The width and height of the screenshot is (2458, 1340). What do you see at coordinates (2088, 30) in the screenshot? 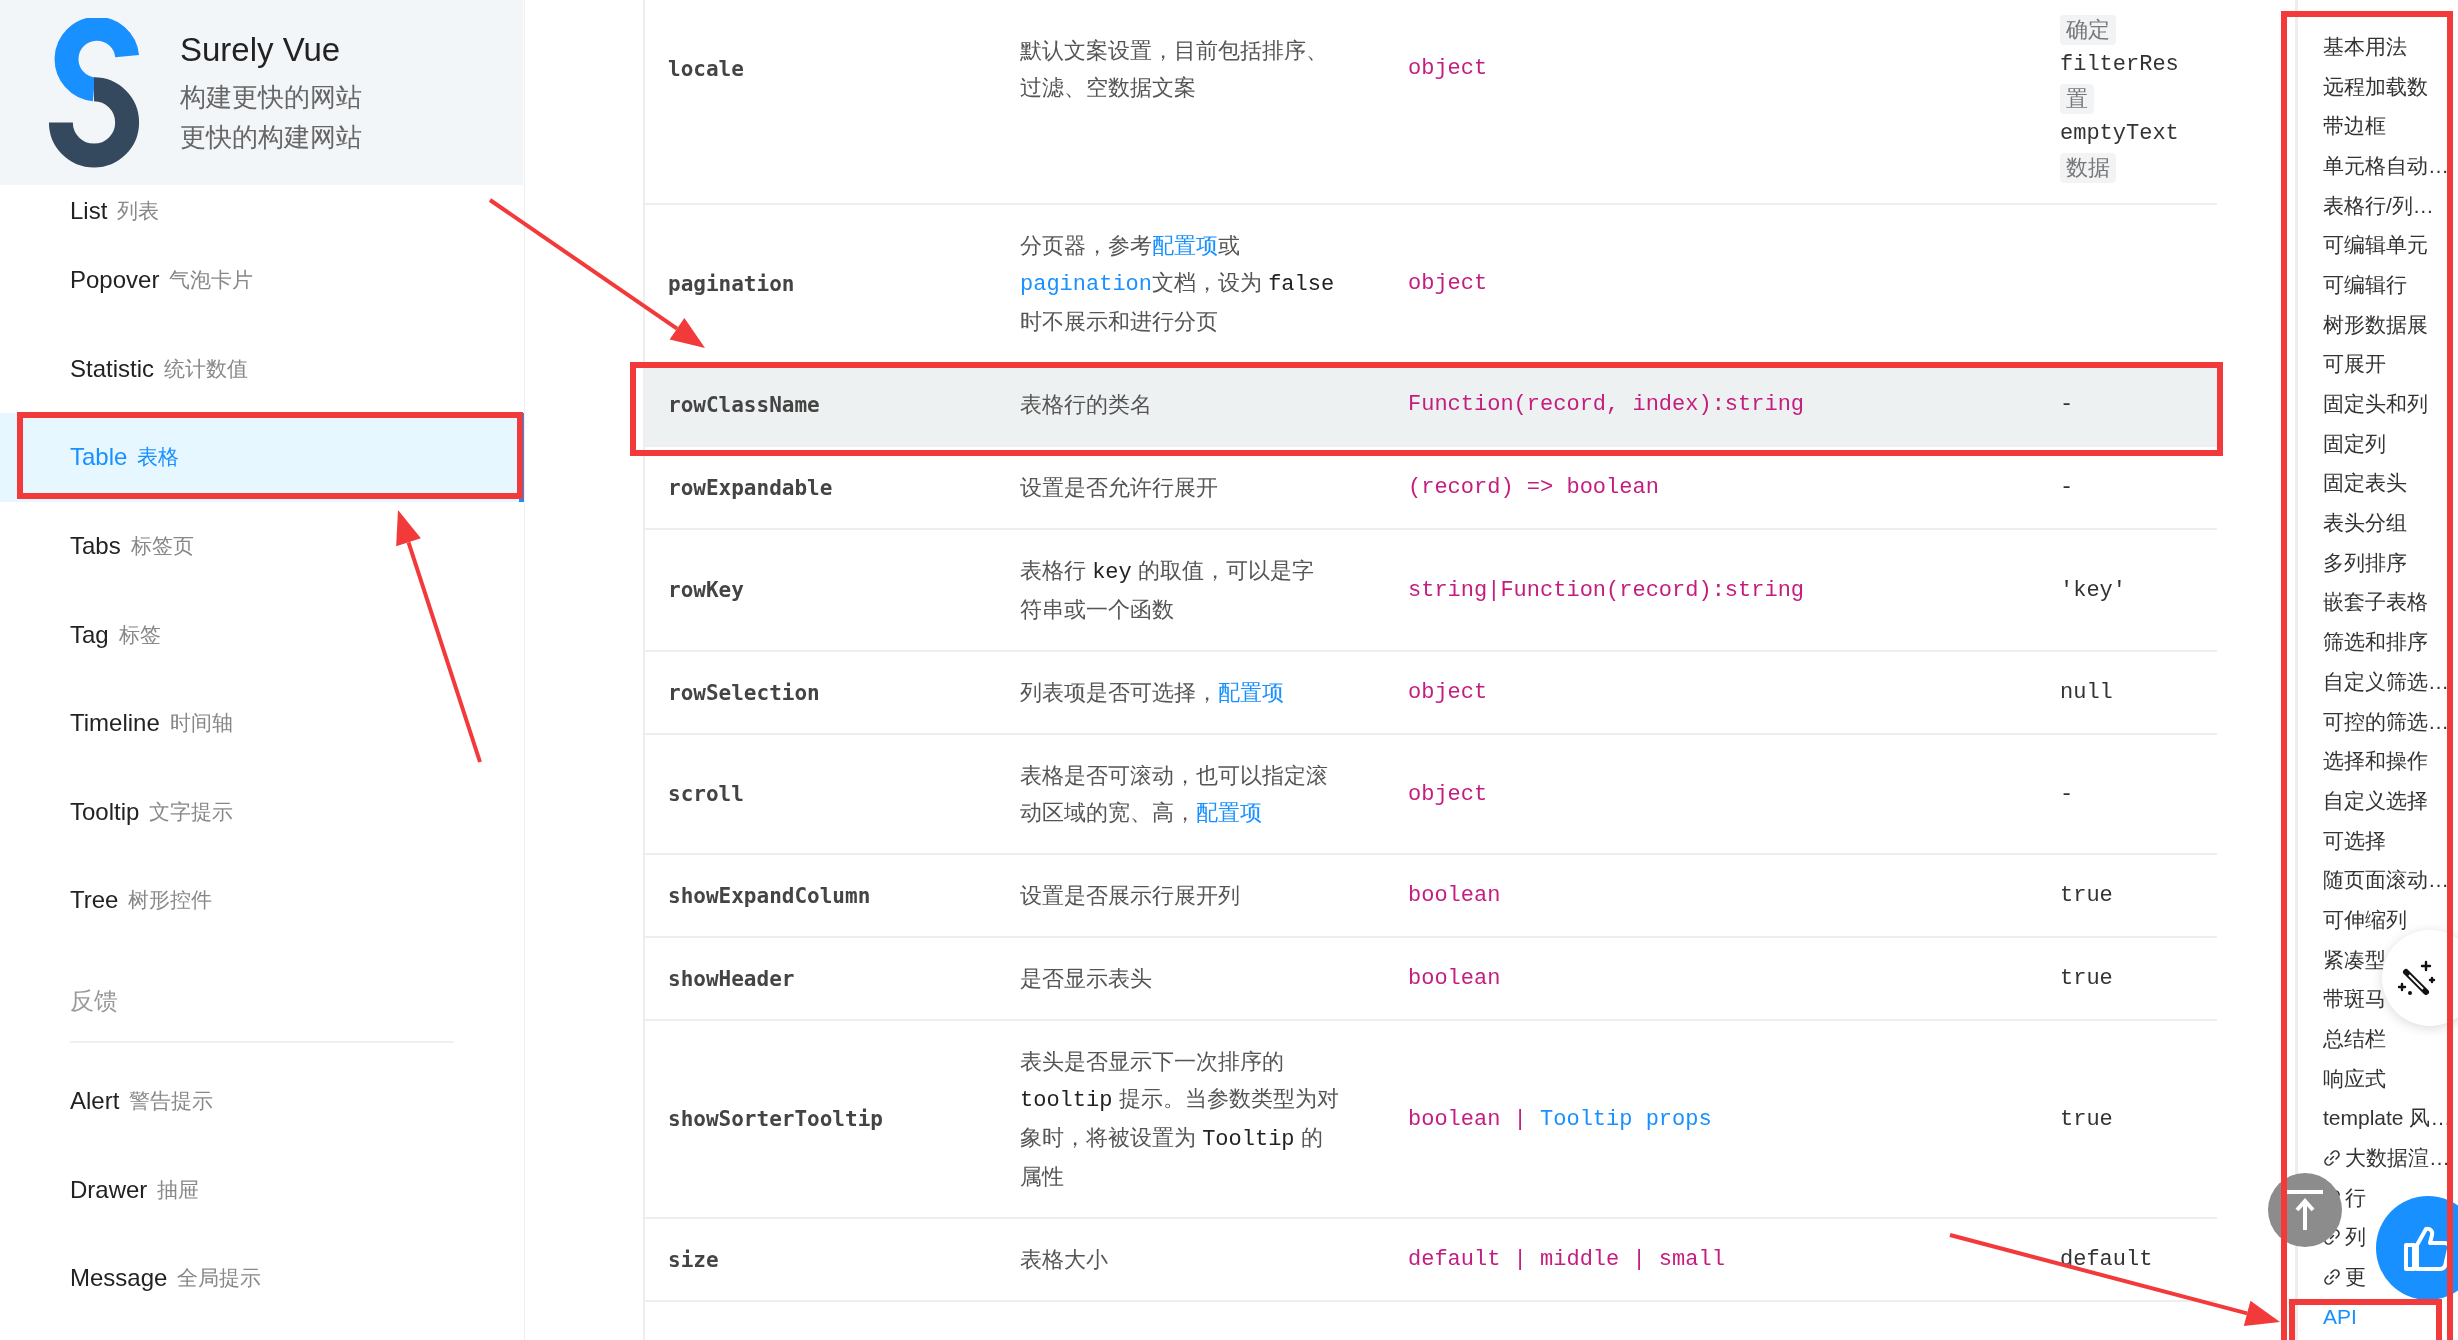
I see `text-chip: 确定` at bounding box center [2088, 30].